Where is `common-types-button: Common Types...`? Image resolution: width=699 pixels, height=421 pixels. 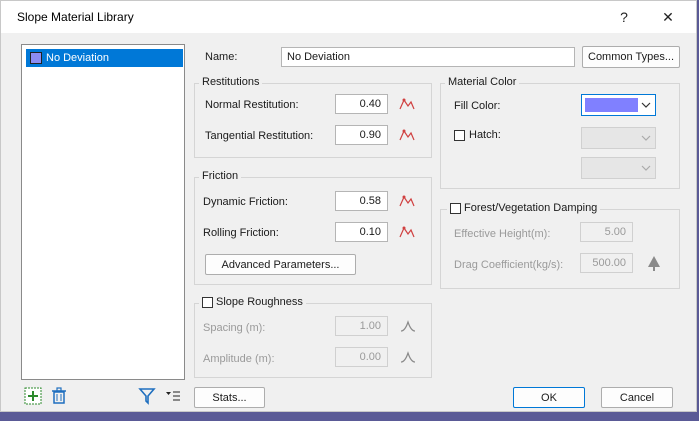
common-types-button: Common Types... is located at coordinates (631, 57).